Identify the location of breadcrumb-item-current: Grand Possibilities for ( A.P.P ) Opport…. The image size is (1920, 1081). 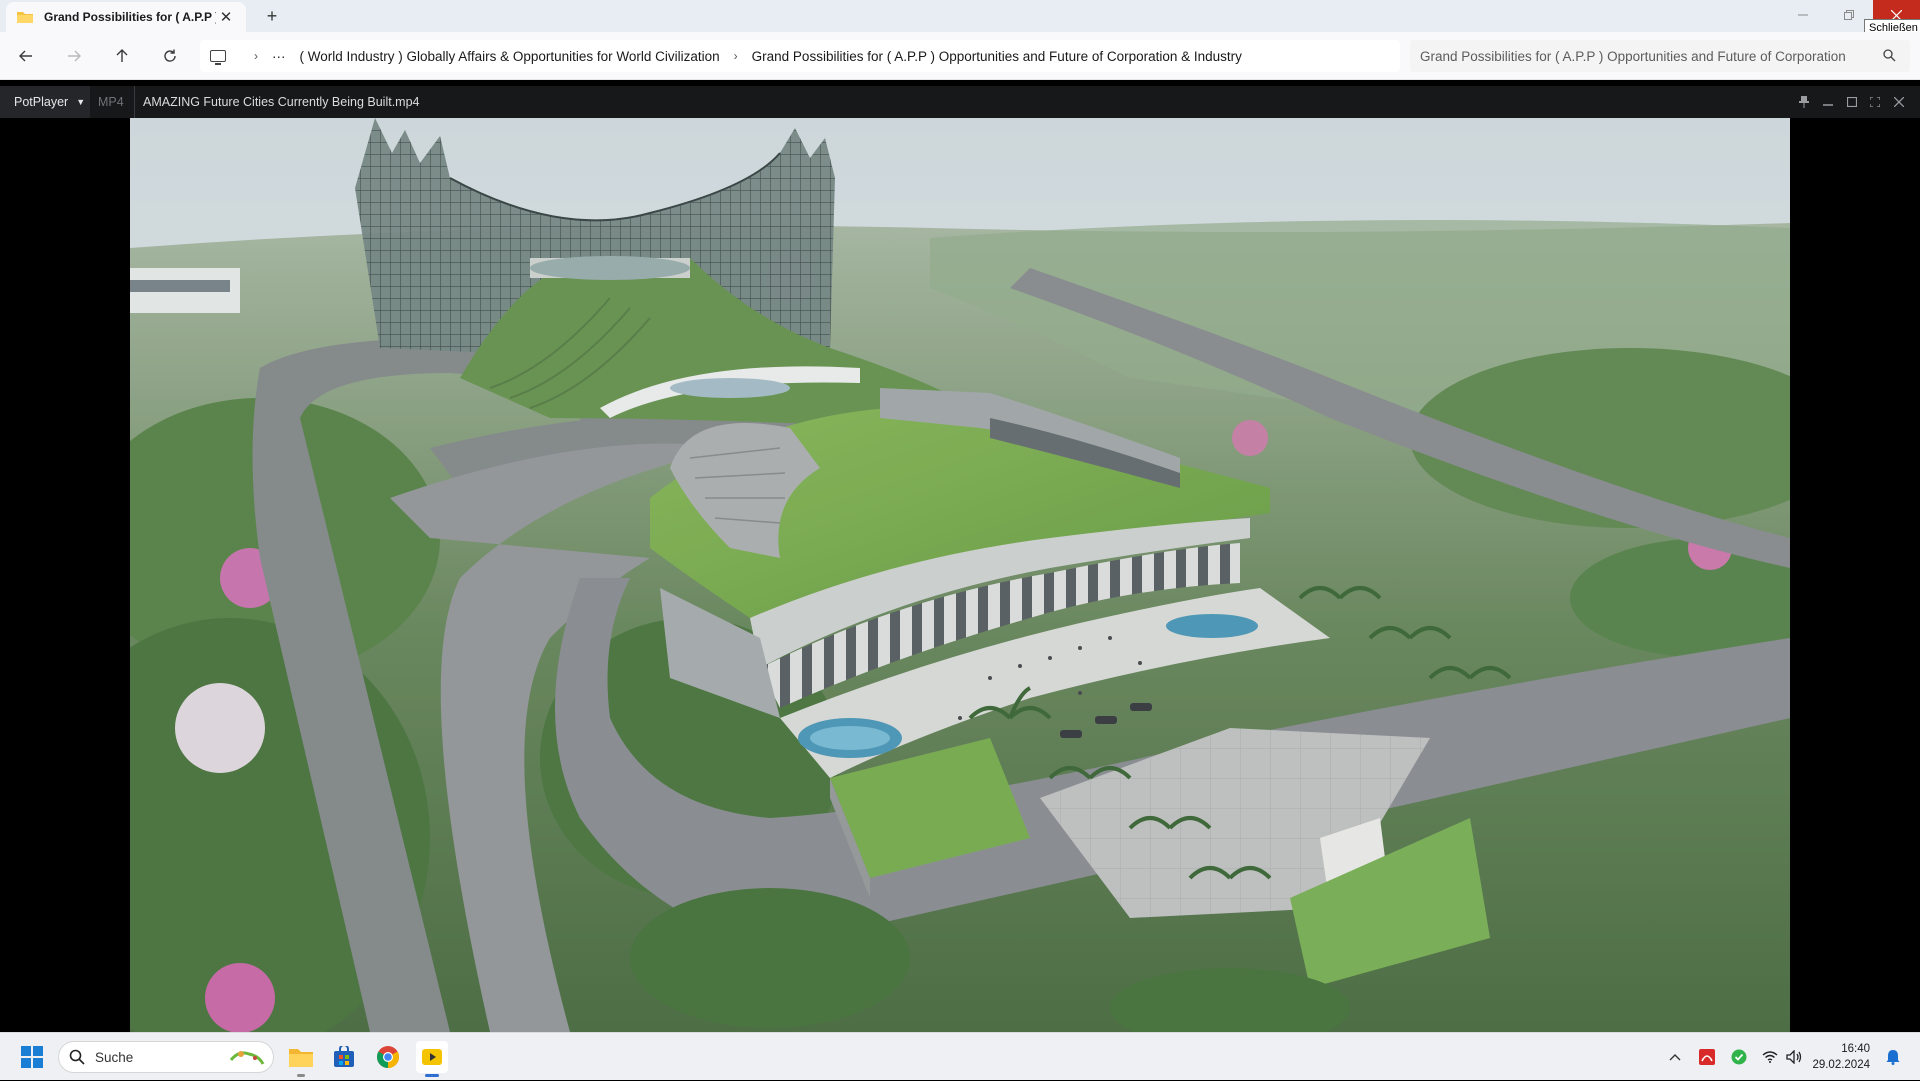
(997, 56).